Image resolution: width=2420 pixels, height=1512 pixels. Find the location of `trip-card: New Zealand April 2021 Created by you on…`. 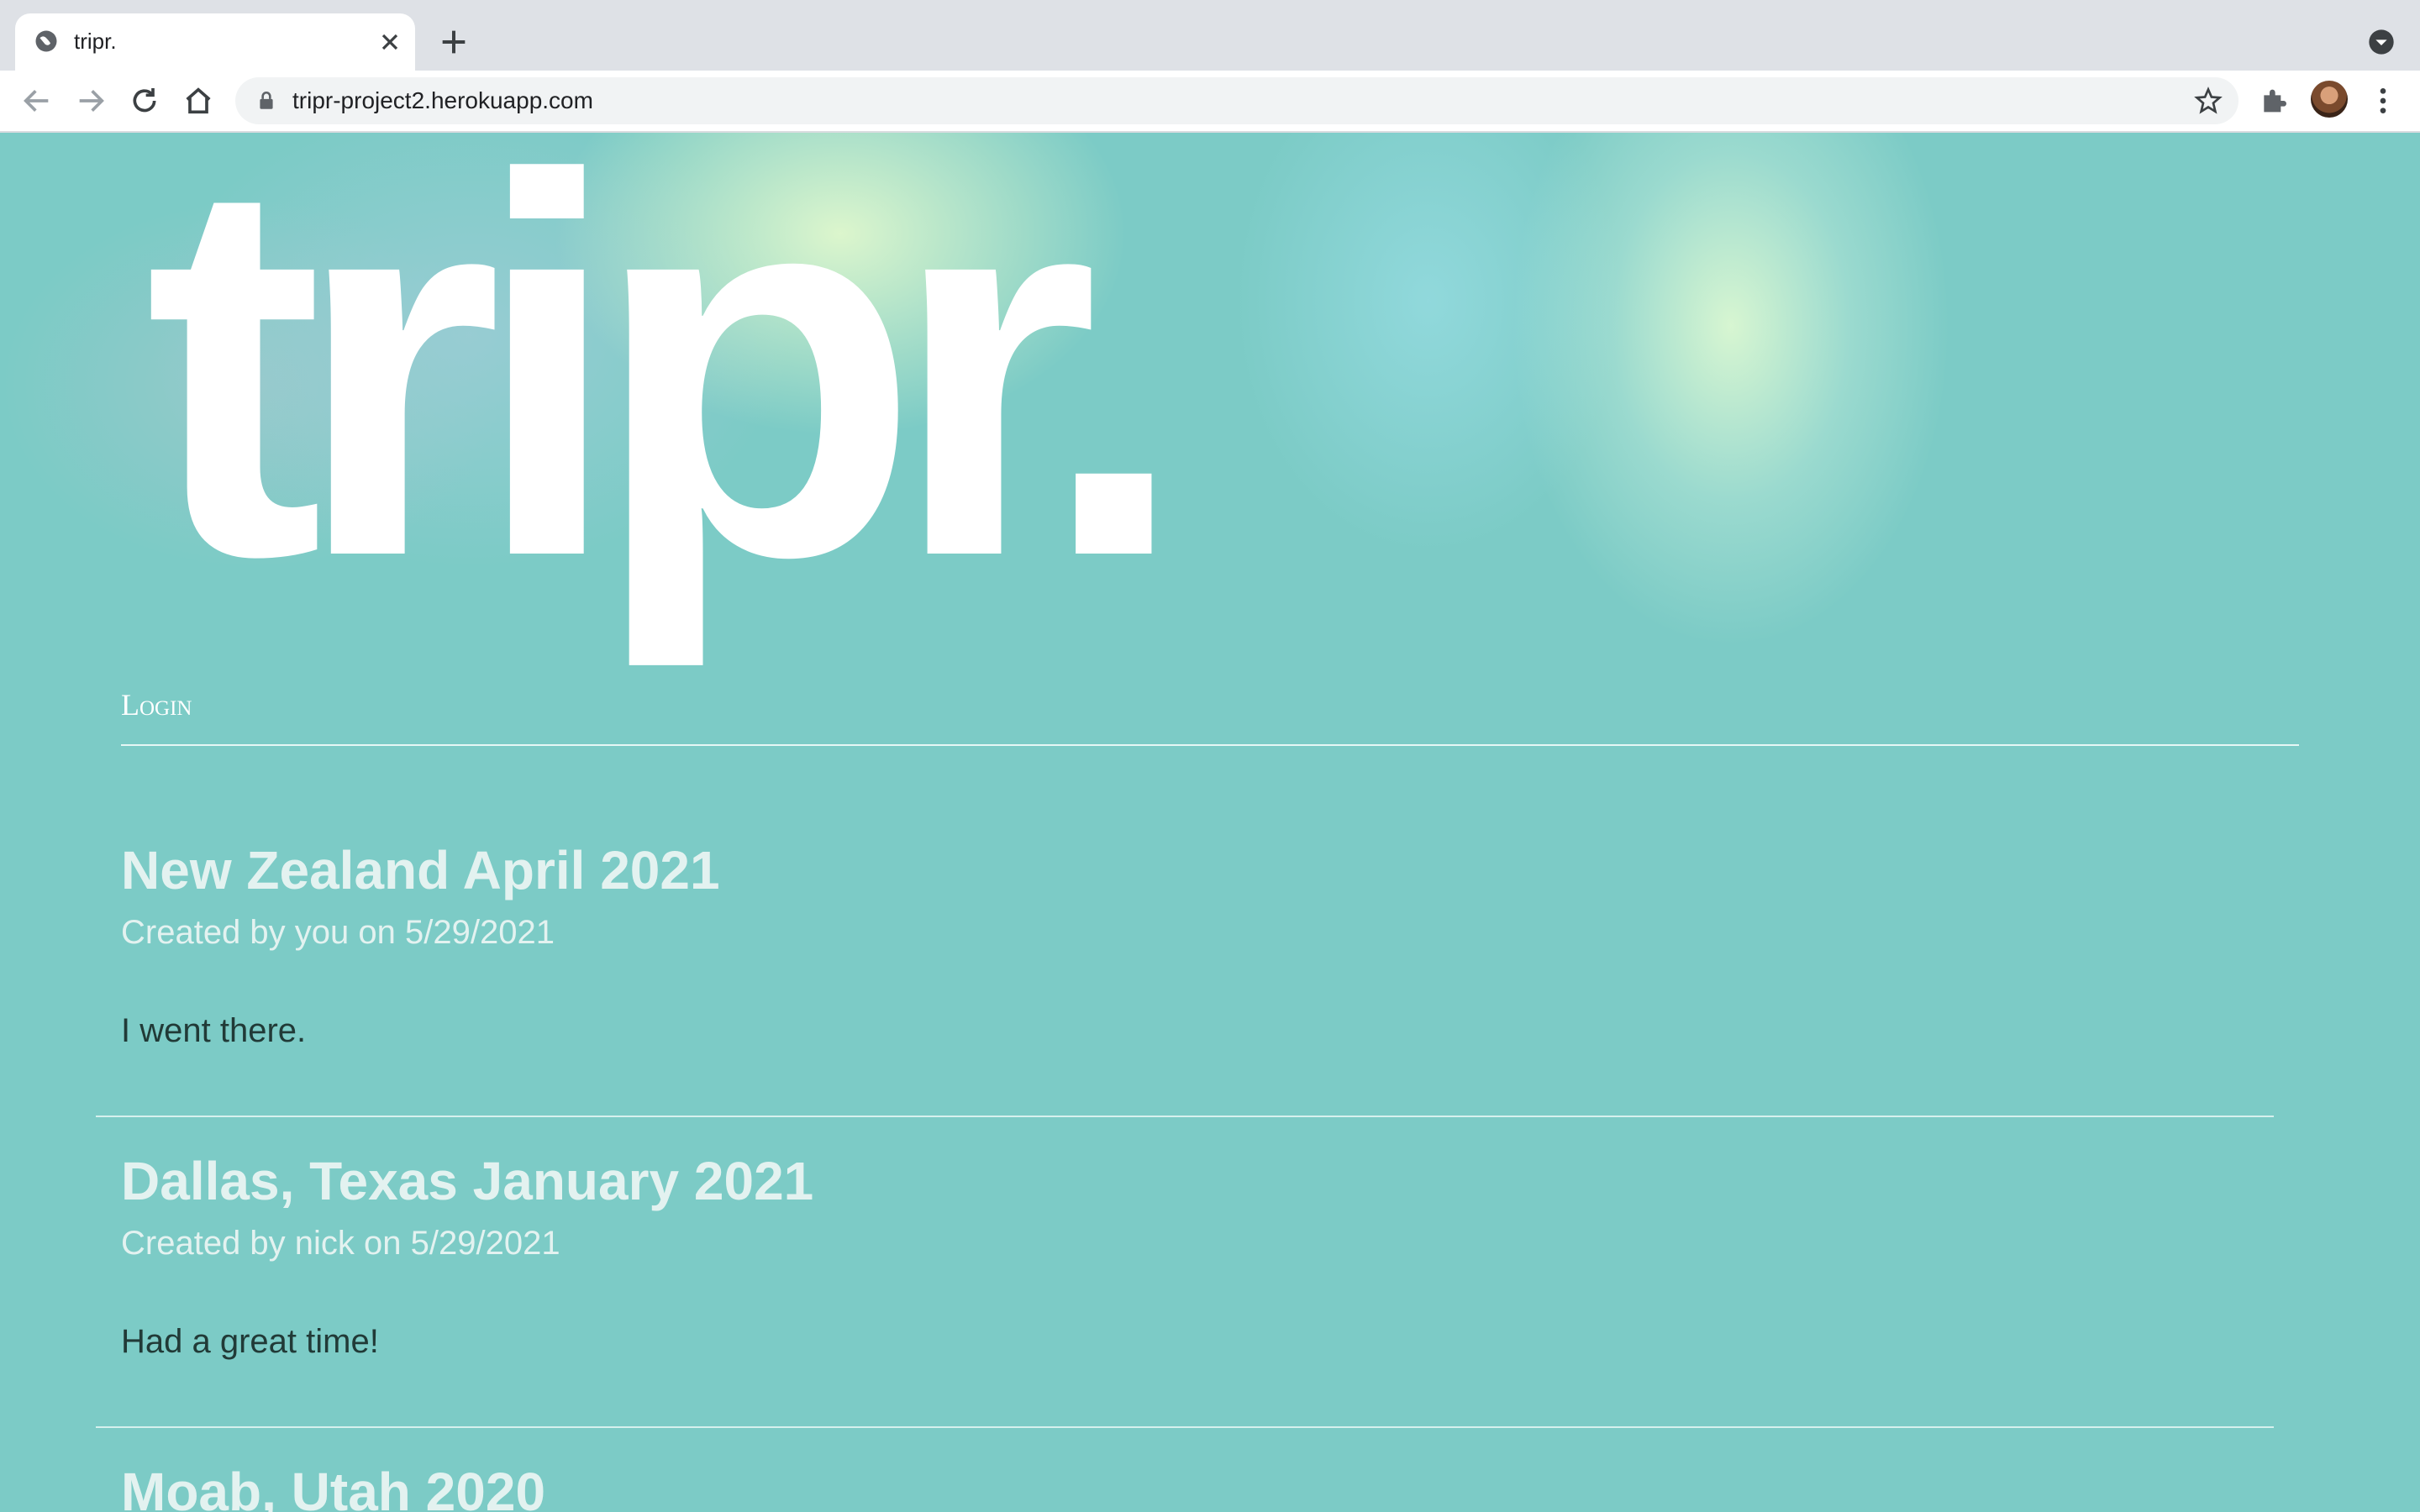

trip-card: New Zealand April 2021 Created by you on… is located at coordinates (1213, 946).